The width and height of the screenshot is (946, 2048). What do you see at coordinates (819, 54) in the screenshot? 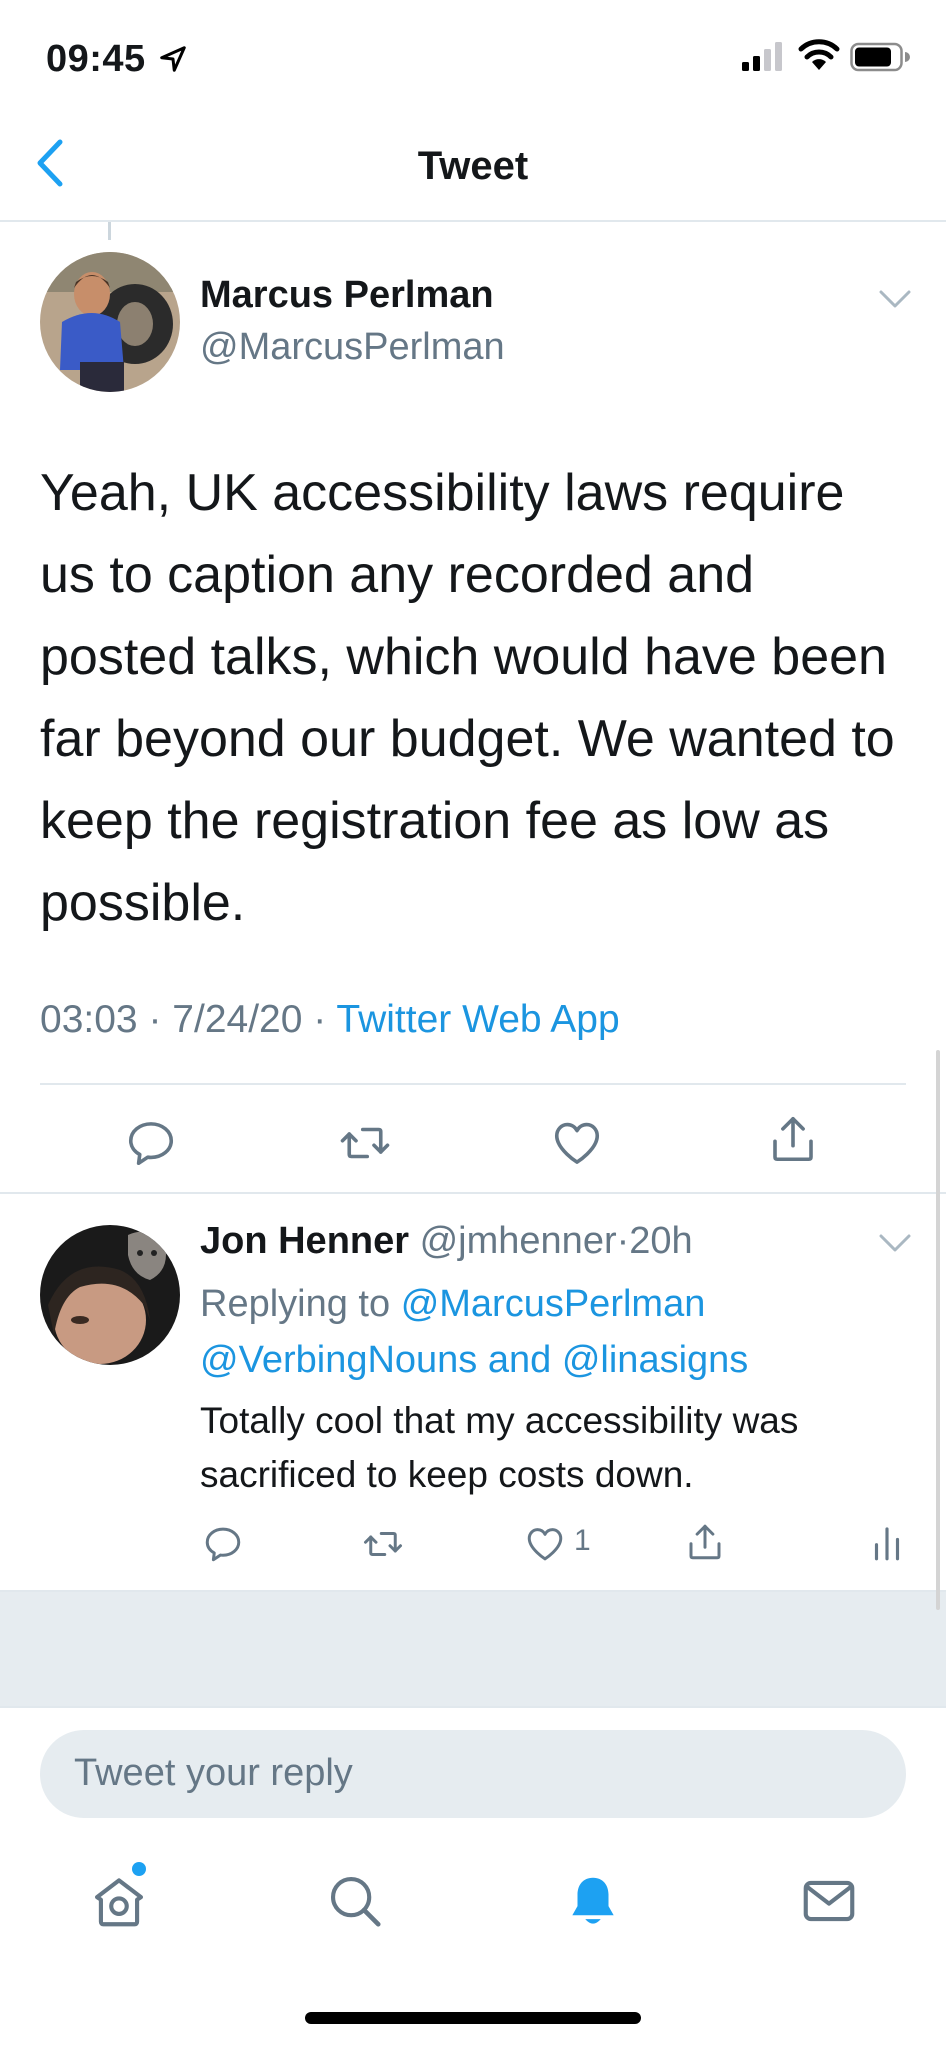
I see `wifi-icon` at bounding box center [819, 54].